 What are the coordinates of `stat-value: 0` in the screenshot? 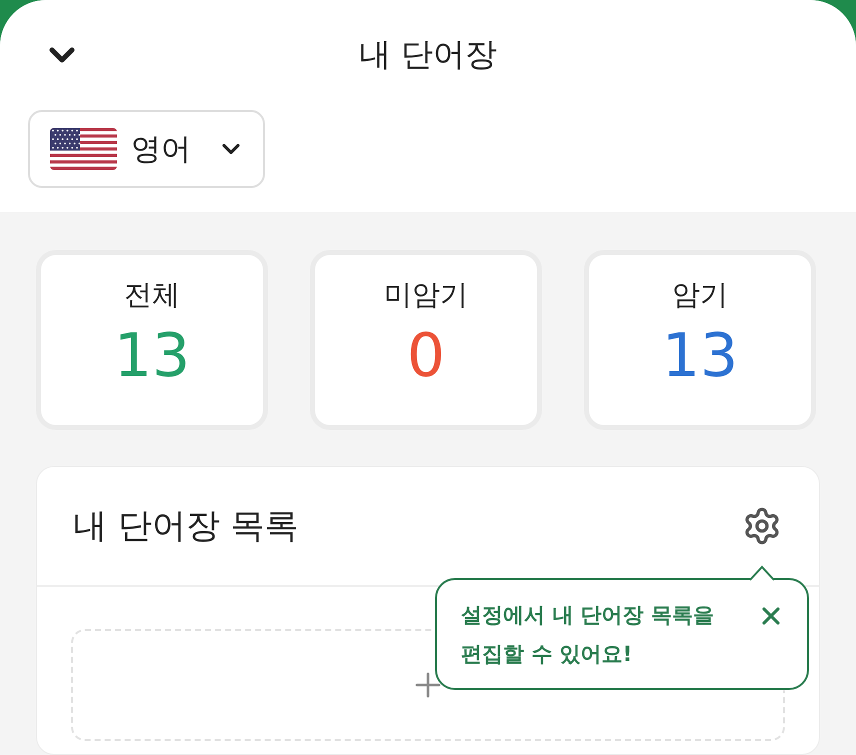 It's located at (426, 356).